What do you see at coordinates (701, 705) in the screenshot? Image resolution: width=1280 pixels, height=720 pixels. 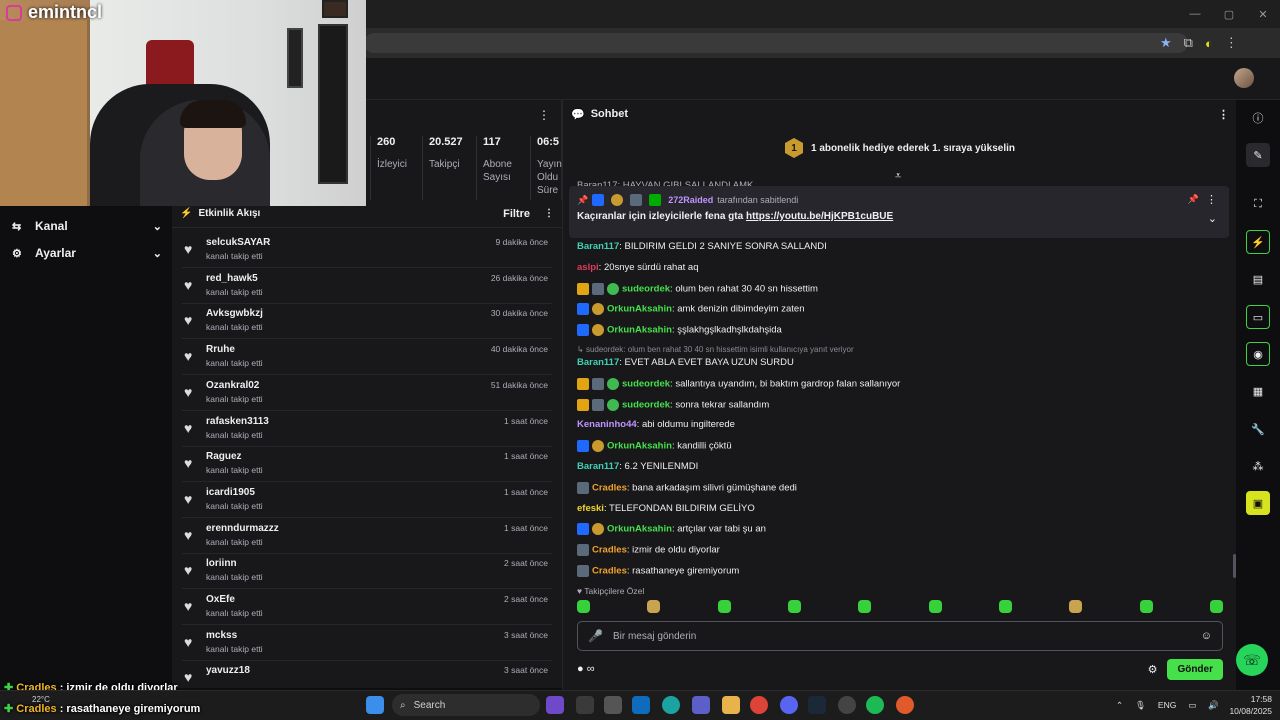 I see `teams-icon` at bounding box center [701, 705].